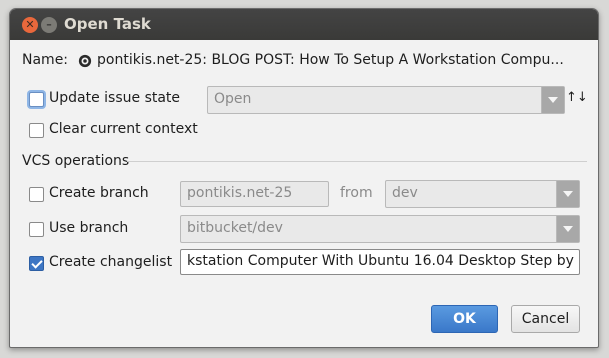  What do you see at coordinates (76, 161) in the screenshot?
I see `vcs-section-title: VCS operations` at bounding box center [76, 161].